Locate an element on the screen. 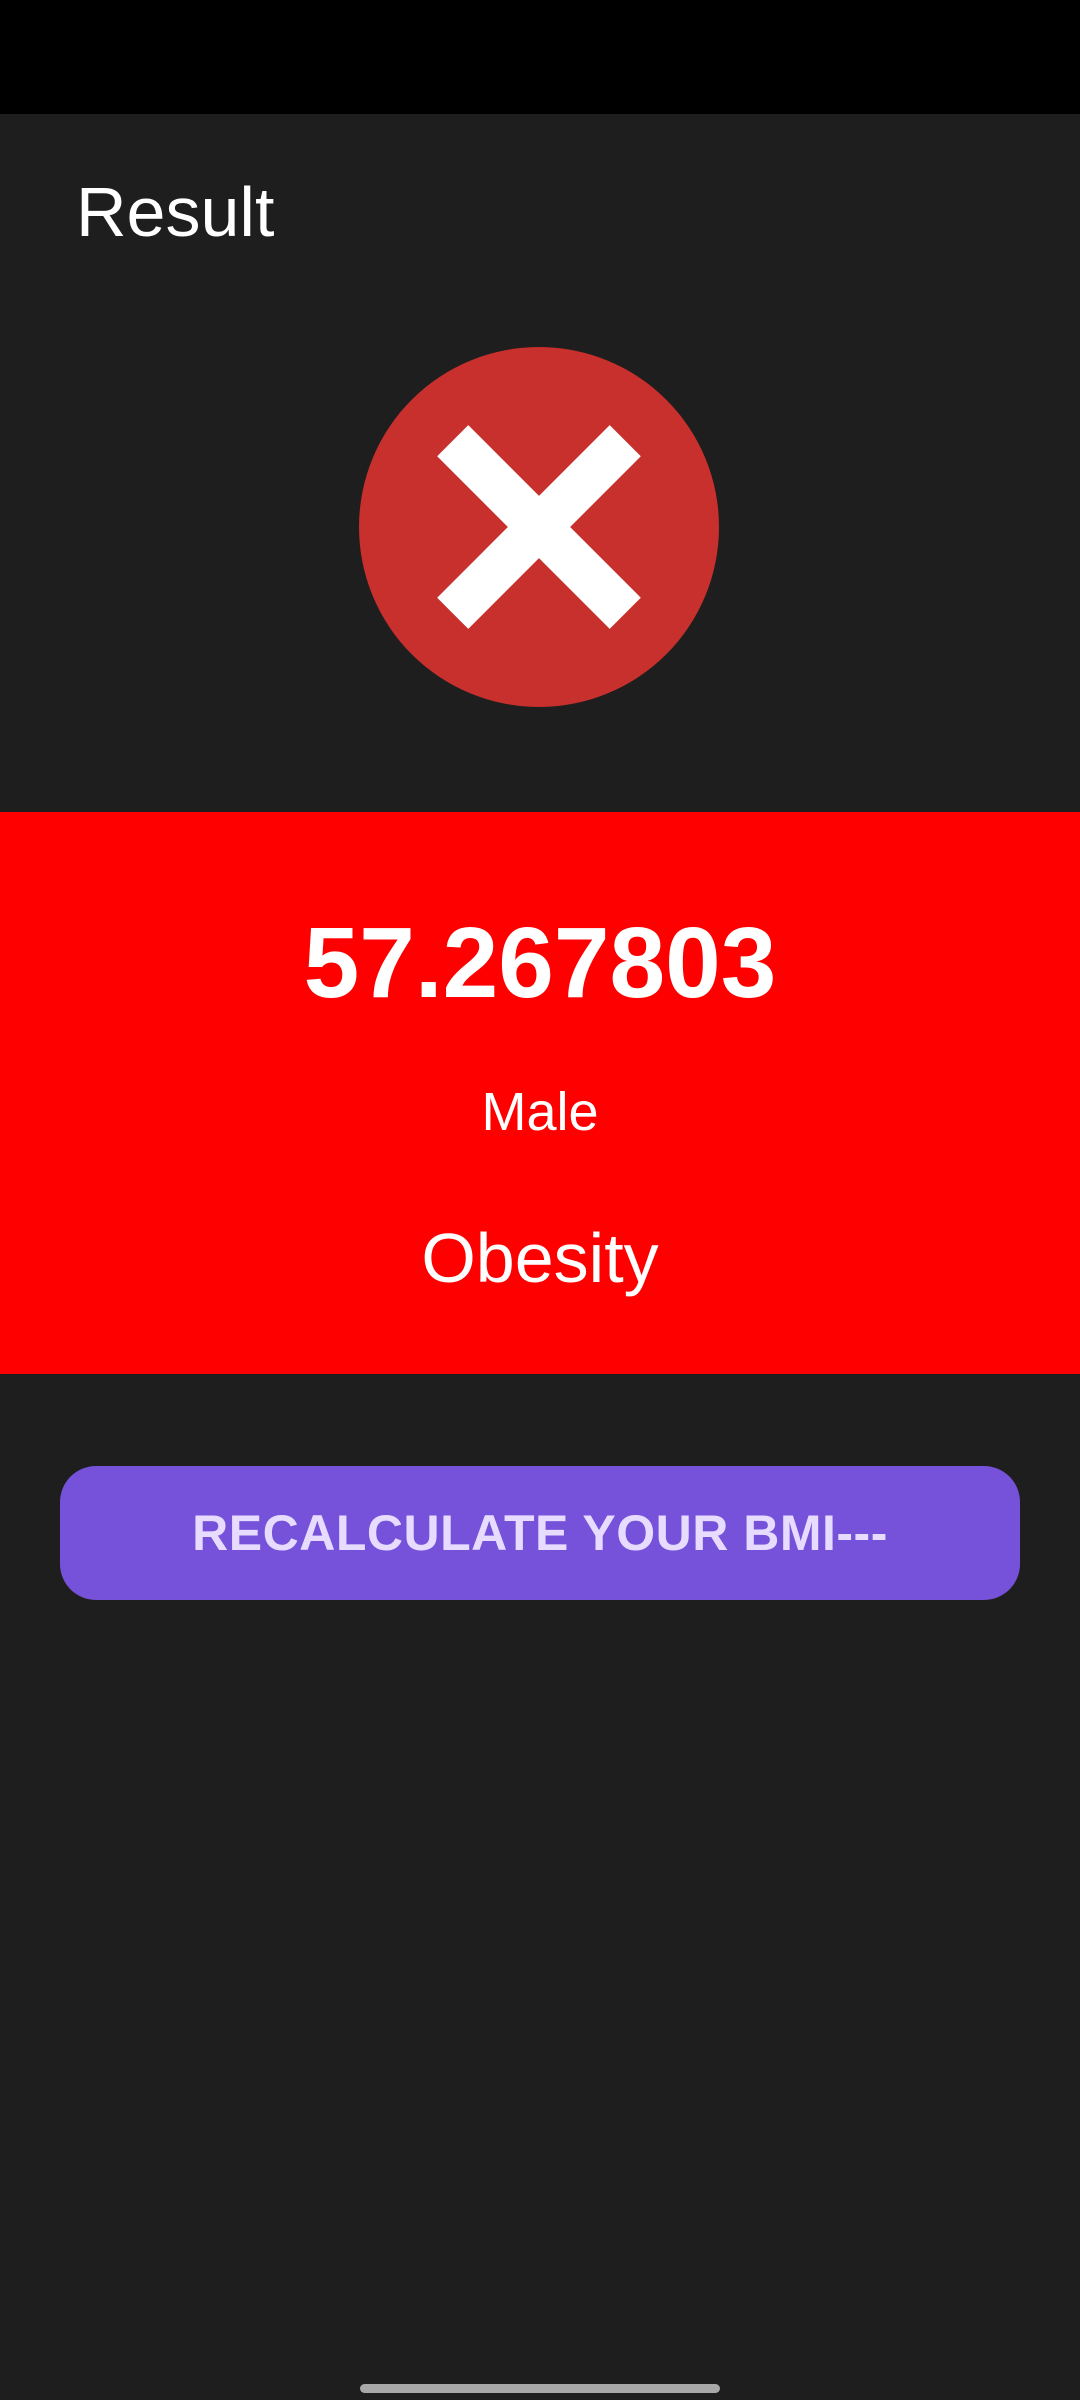 This screenshot has height=2400, width=1080. page-title: Result is located at coordinates (175, 212).